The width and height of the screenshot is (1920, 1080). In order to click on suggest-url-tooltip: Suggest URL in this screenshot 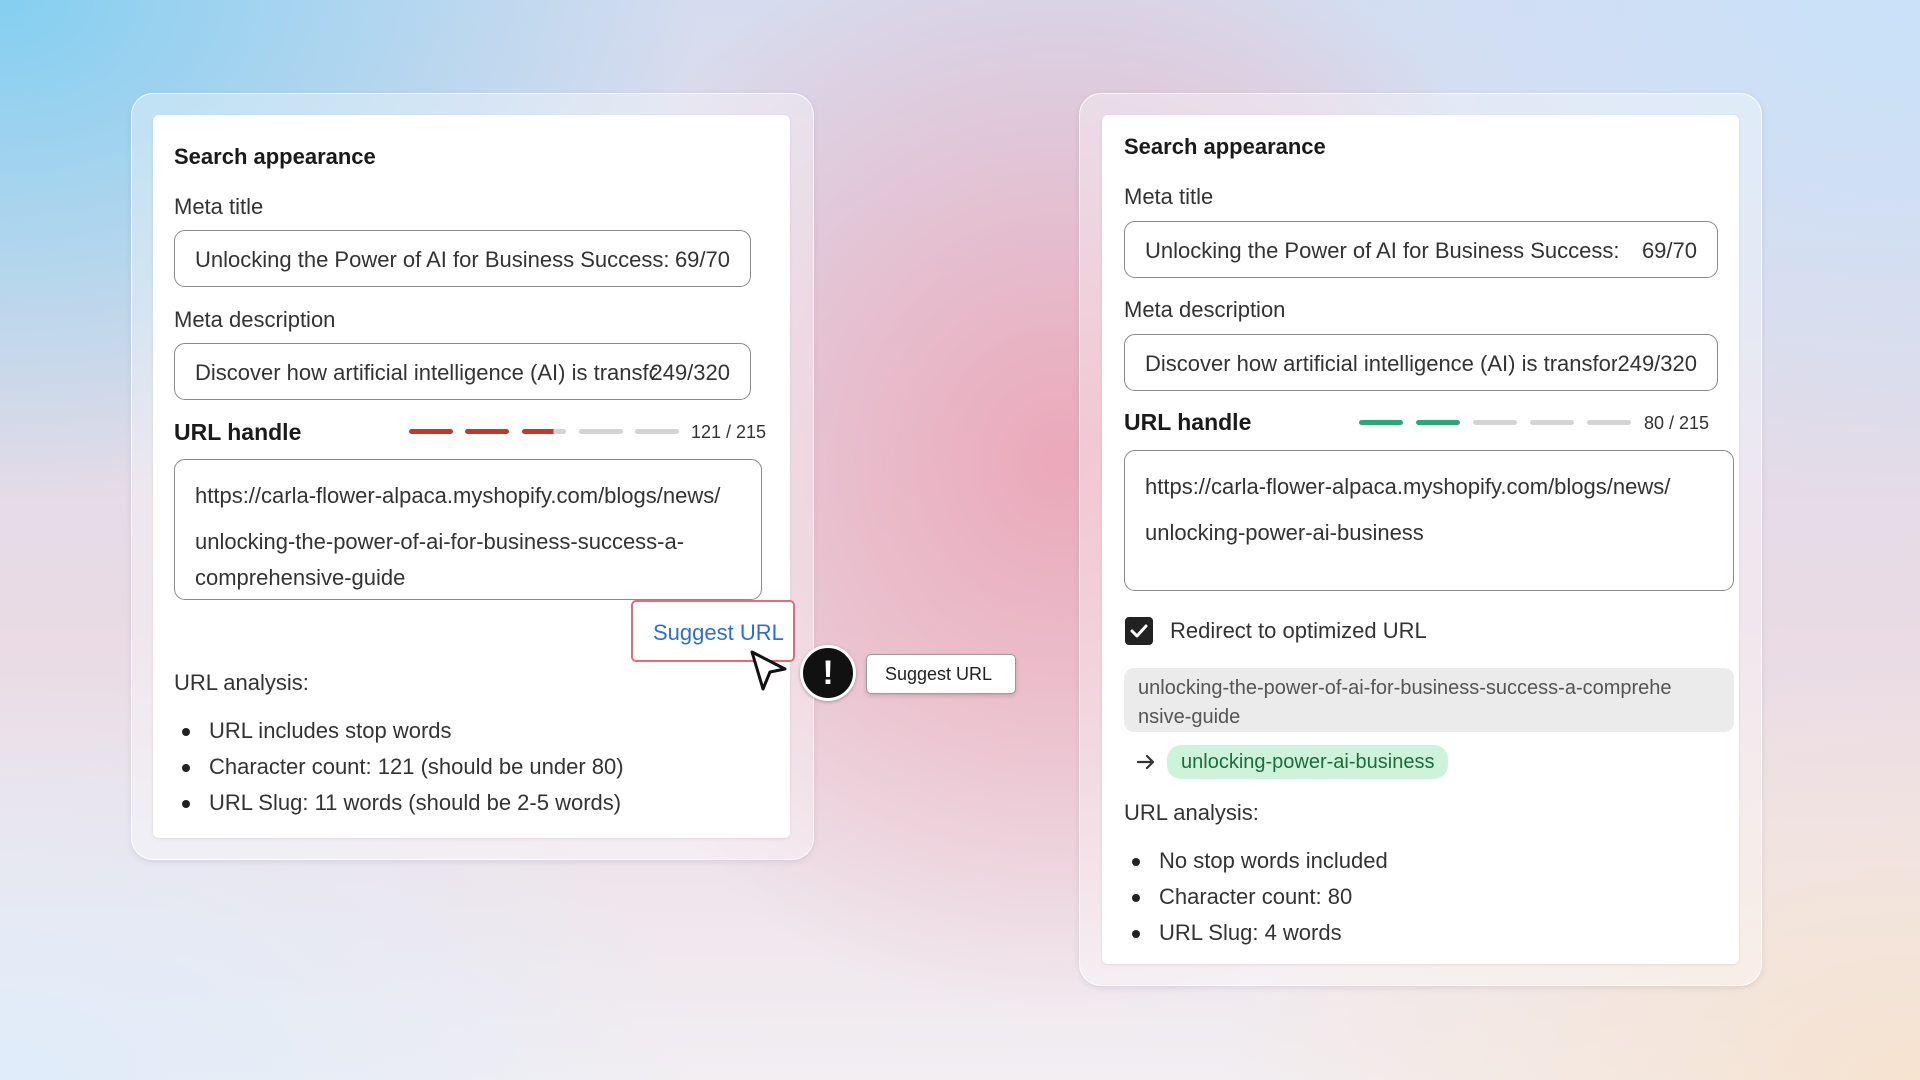, I will do `click(941, 674)`.